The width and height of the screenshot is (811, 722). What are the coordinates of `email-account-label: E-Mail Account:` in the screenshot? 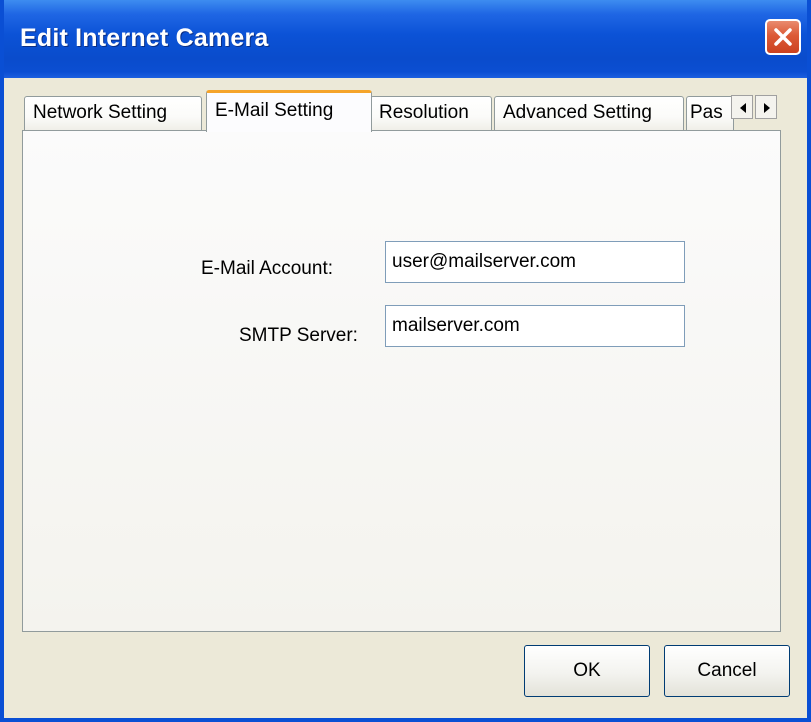 It's located at (267, 268).